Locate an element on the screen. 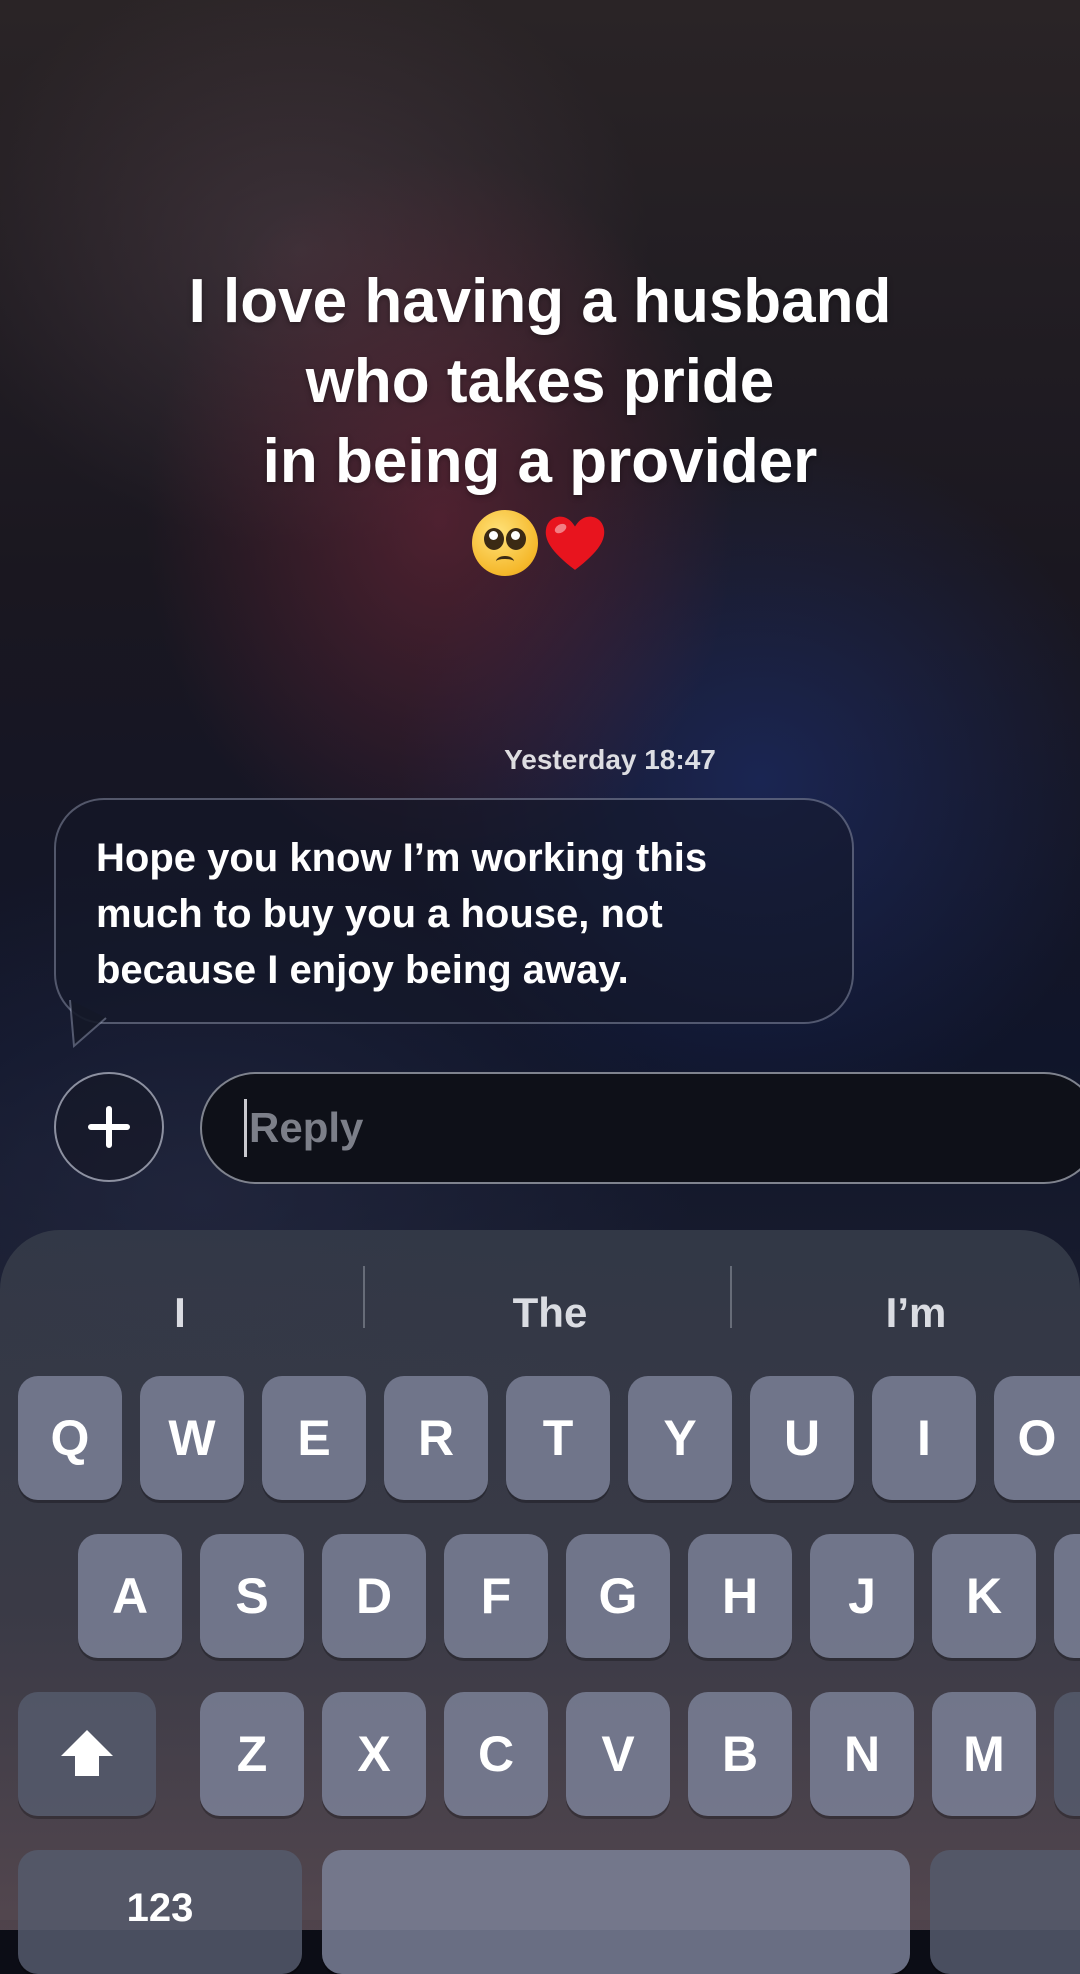  shift-icon is located at coordinates (87, 1753).